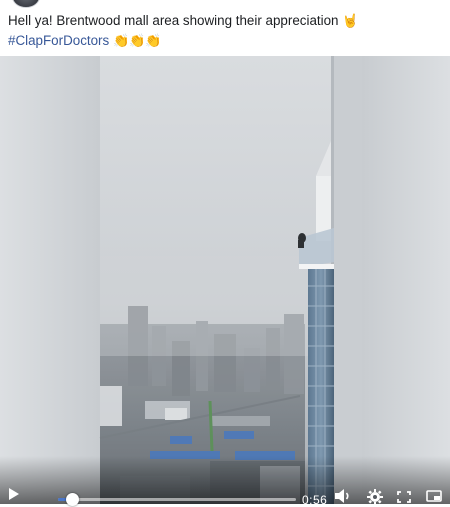 The image size is (450, 507). Describe the element at coordinates (73, 499) in the screenshot. I see `scrubber-handle` at that location.